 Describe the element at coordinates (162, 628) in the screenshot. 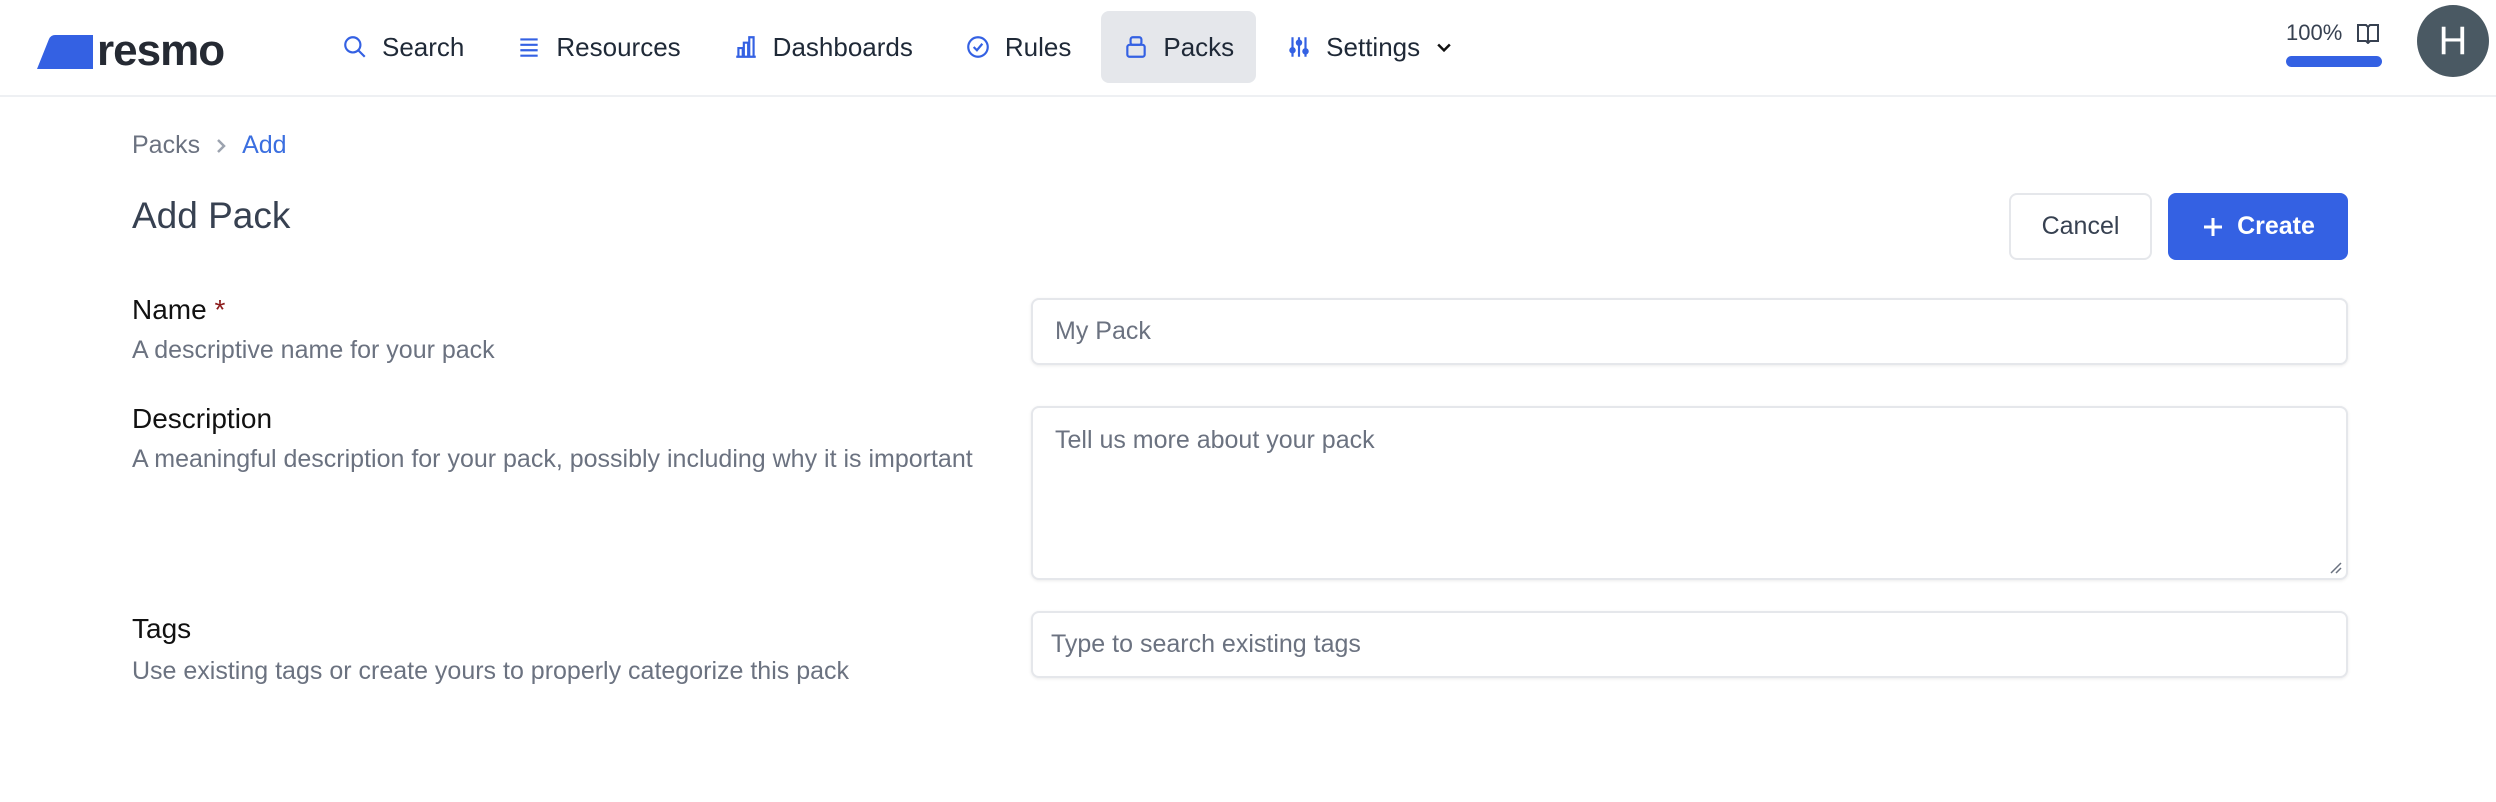

I see `tags-label: Tags` at that location.